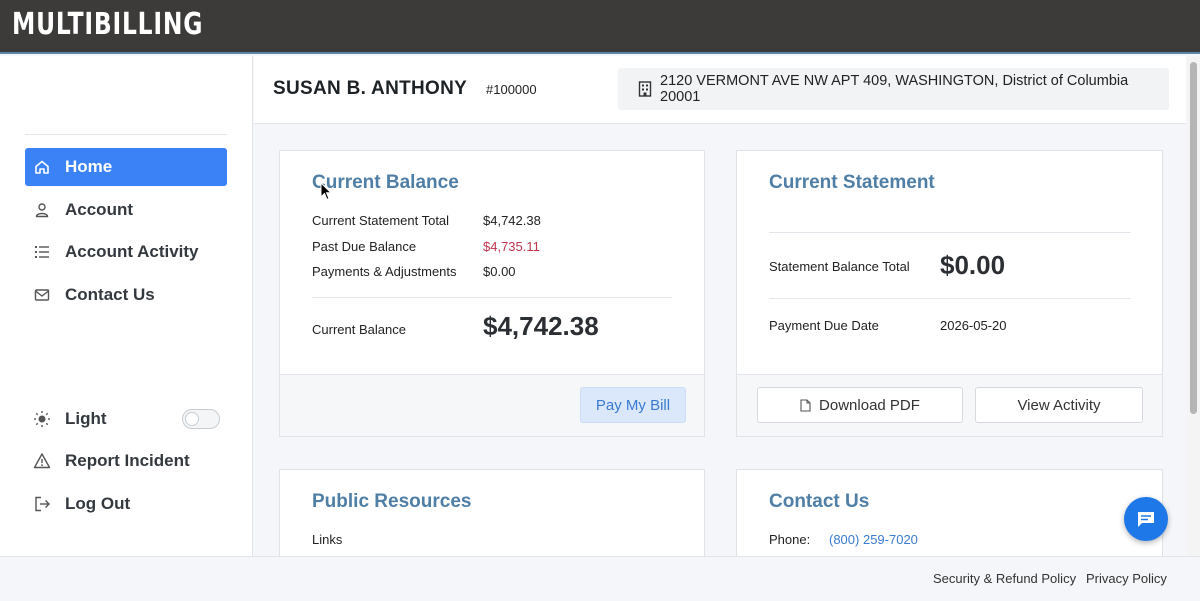  What do you see at coordinates (852, 182) in the screenshot?
I see `card-title: Current Statement` at bounding box center [852, 182].